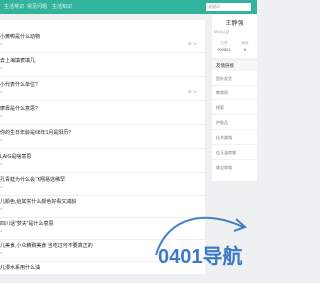  Describe the element at coordinates (128, 7) in the screenshot. I see `top-nav-bar: 生活常识 常见问题 生活知识 关键词` at that location.